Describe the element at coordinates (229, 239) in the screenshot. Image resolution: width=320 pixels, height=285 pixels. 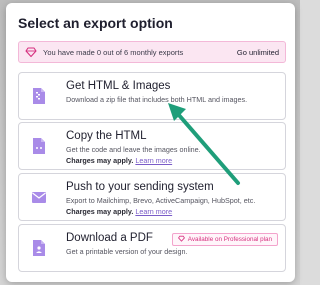
I see `badge-text: Available on Professional plan` at that location.